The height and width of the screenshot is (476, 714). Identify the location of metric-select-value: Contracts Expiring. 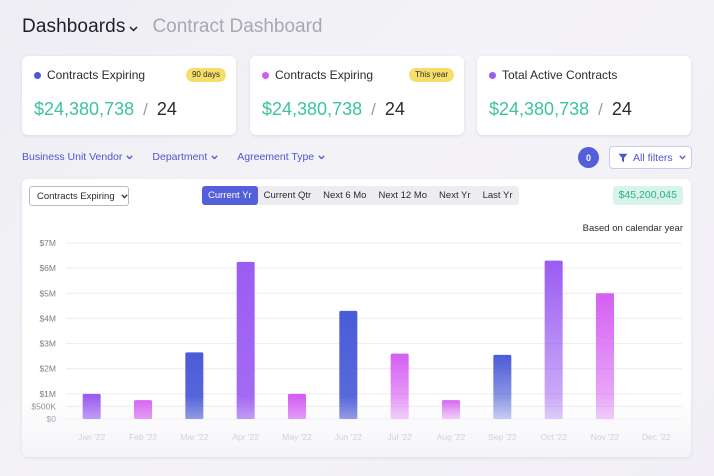
(76, 196).